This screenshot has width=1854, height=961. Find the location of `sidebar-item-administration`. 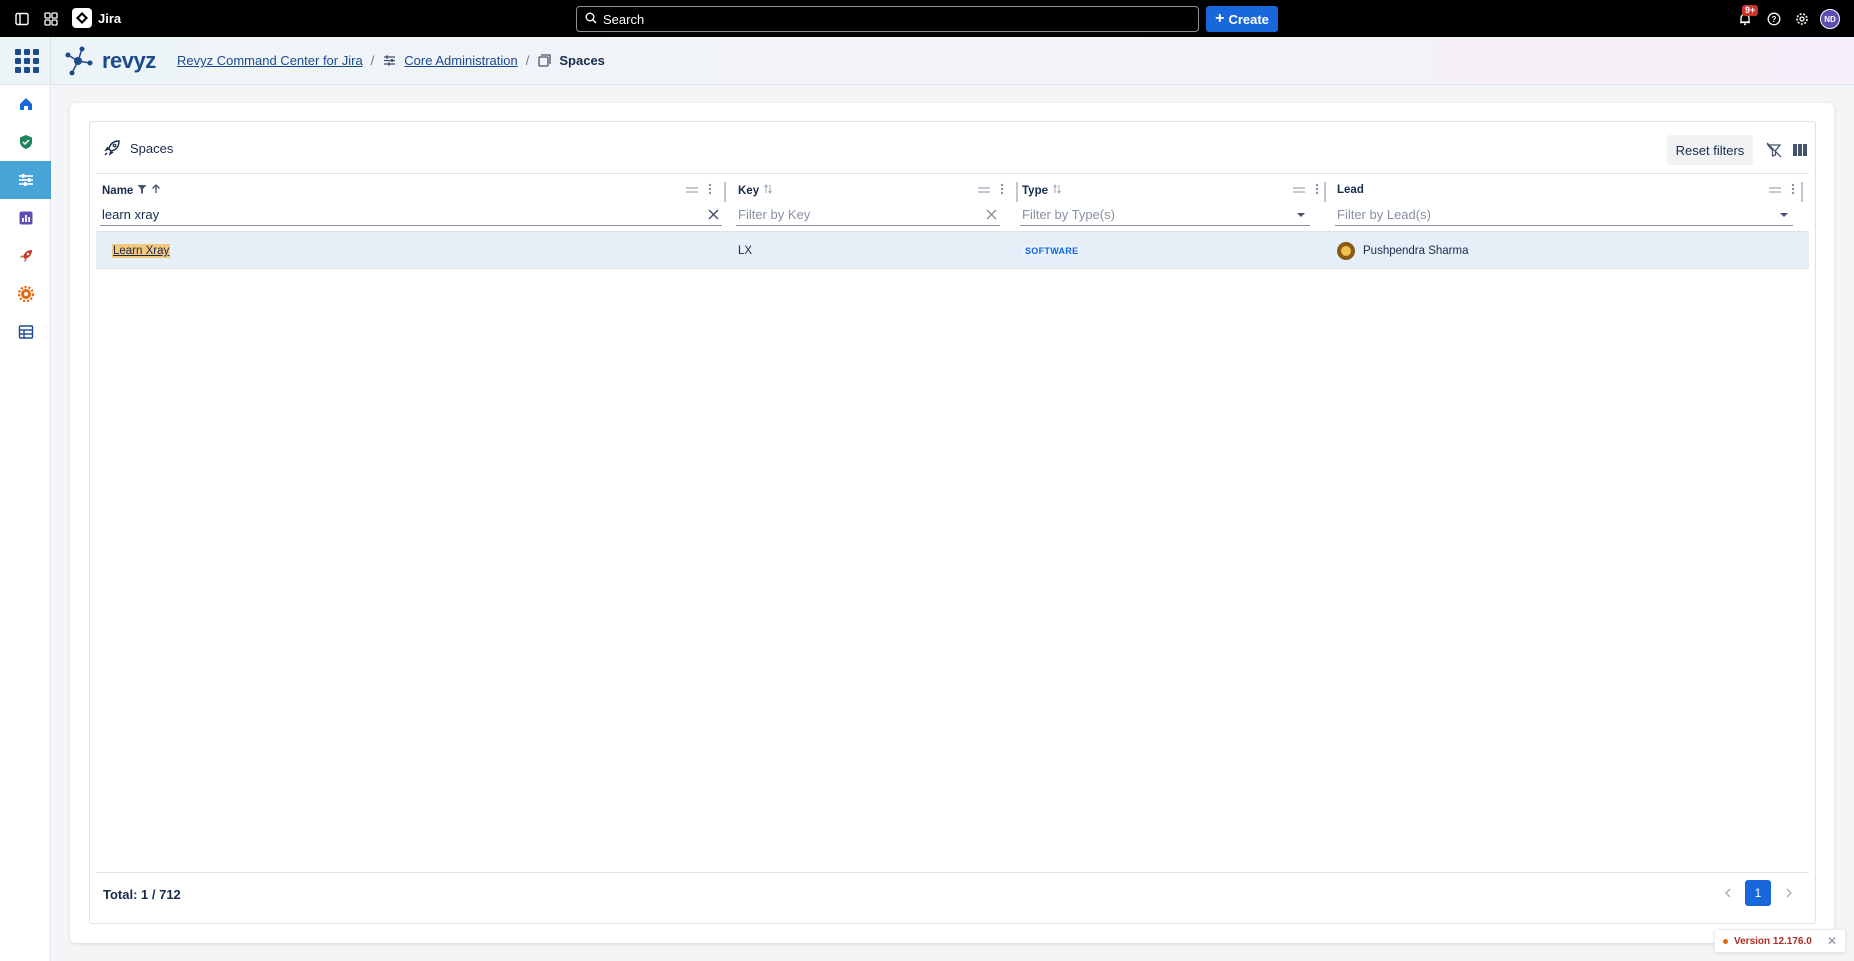

sidebar-item-administration is located at coordinates (25, 180).